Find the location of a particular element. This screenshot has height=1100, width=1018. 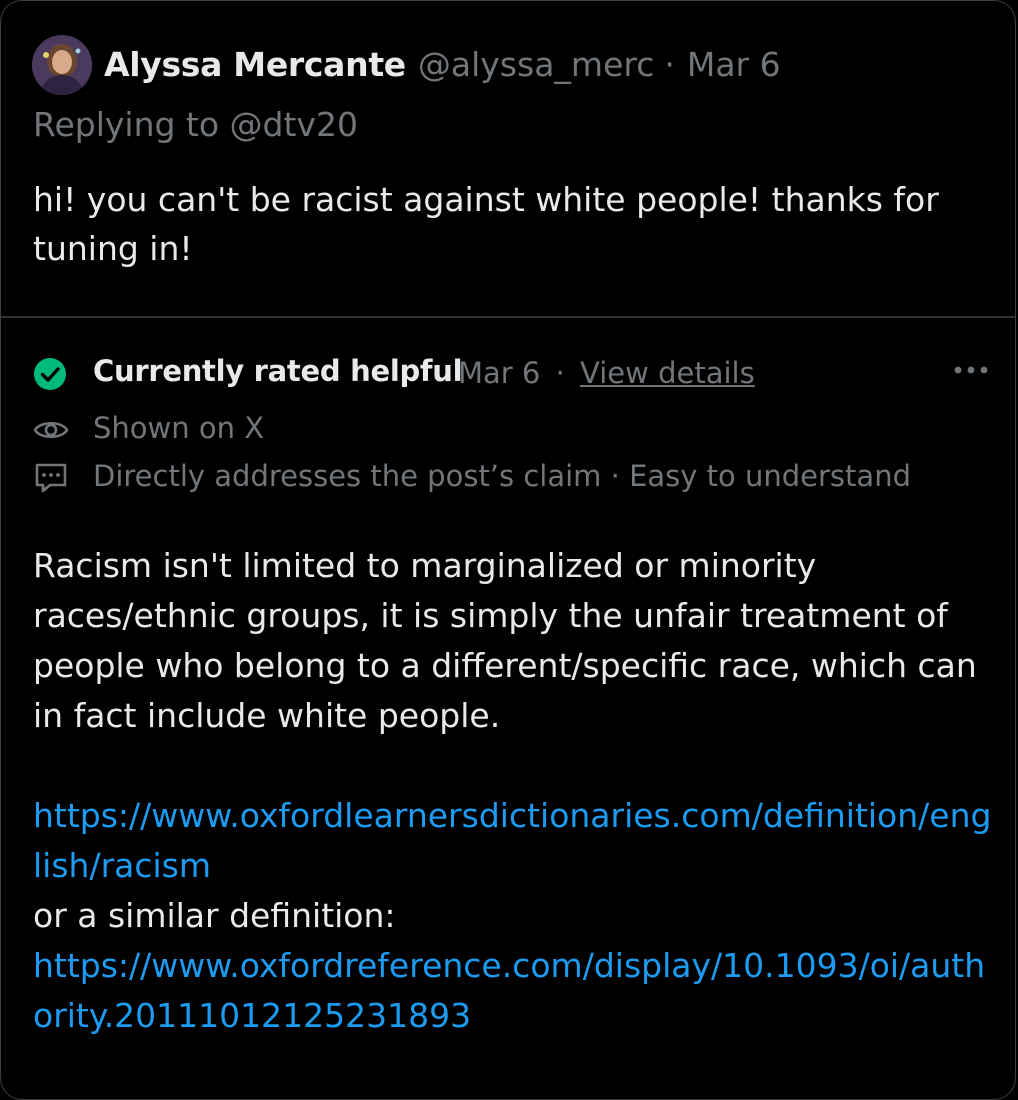

eye-icon is located at coordinates (51, 430).